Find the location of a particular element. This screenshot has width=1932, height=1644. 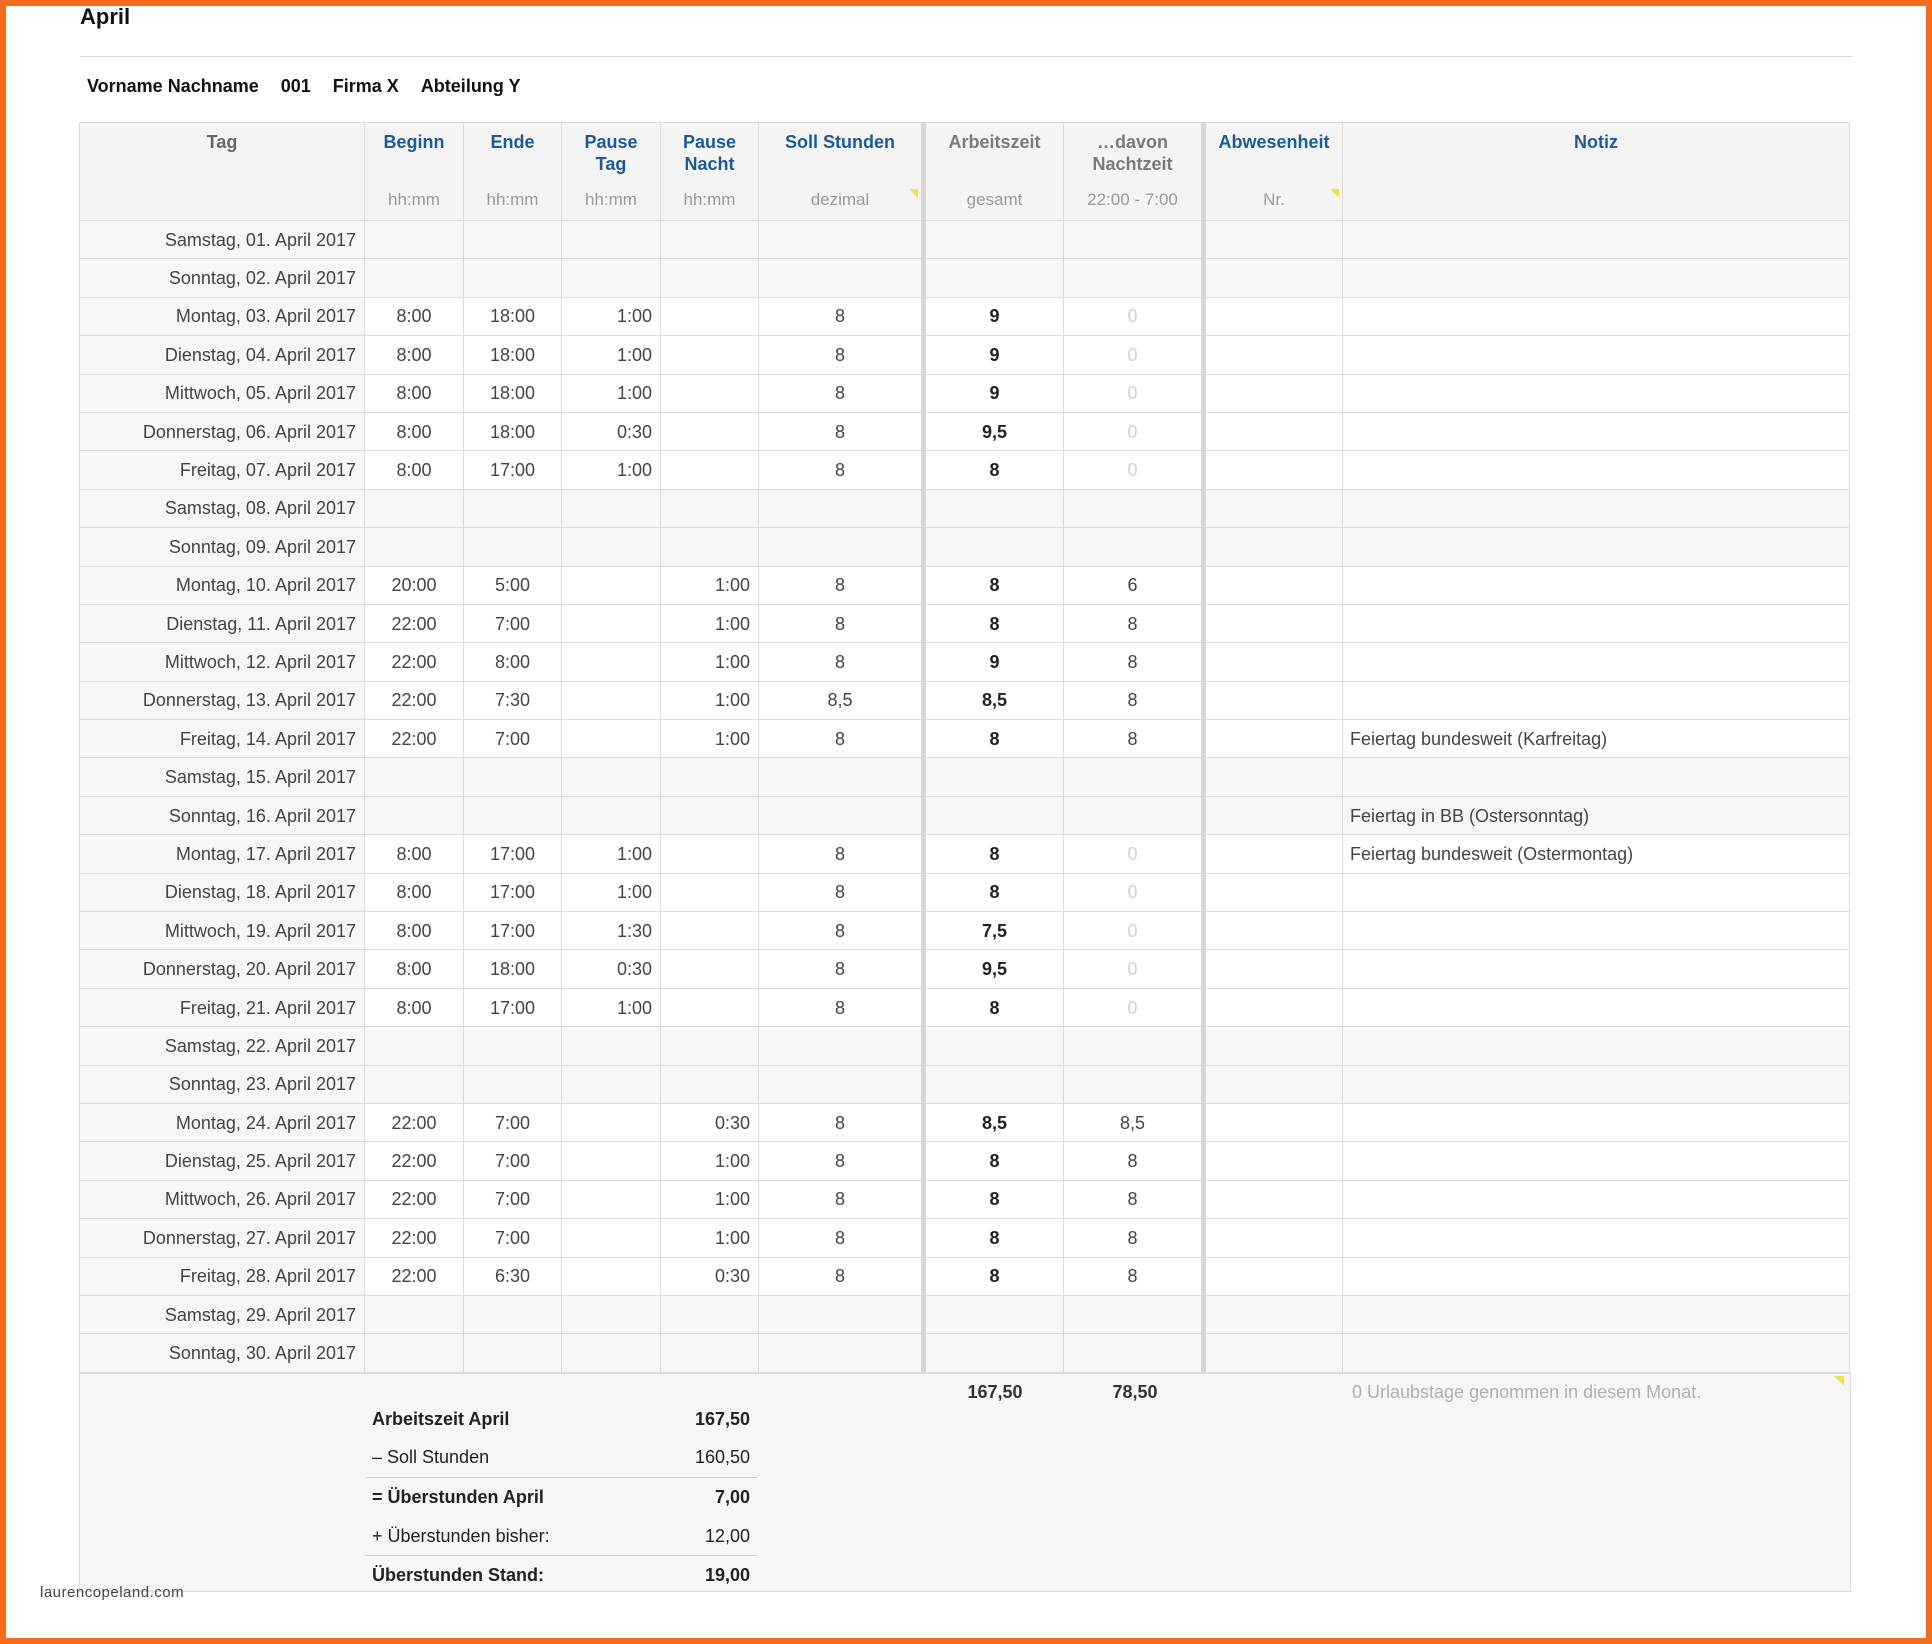

note-cell: Feiertag bundesweit (Ostermontag) is located at coordinates (1596, 854).